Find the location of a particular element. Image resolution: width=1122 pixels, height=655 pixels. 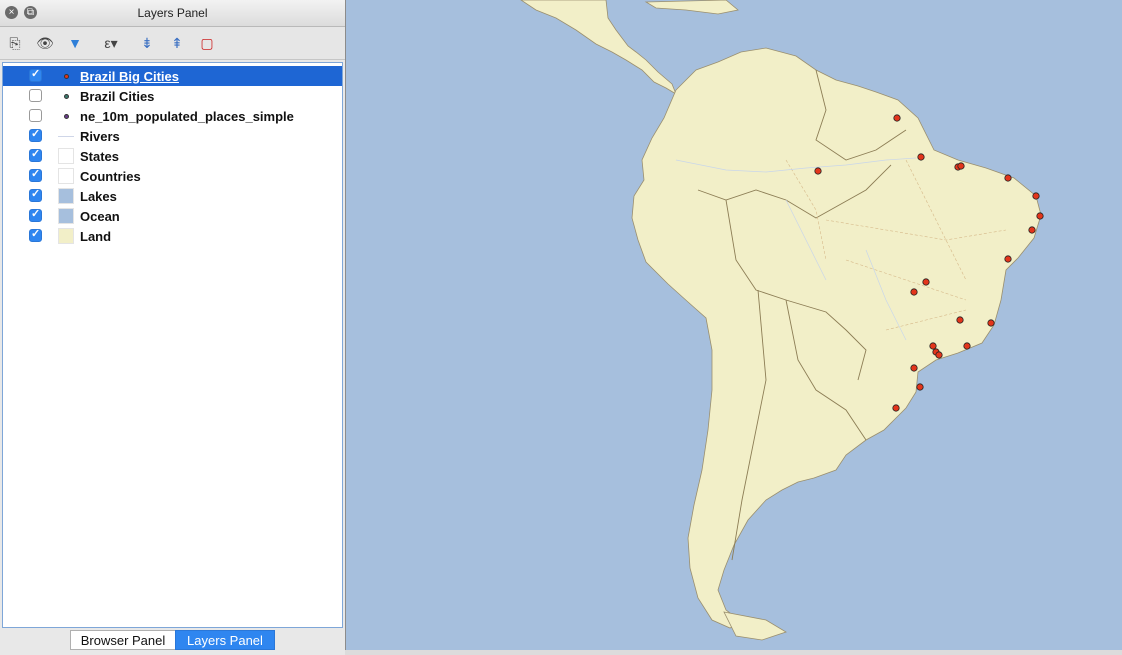

layer-label: Countries is located at coordinates (110, 176).